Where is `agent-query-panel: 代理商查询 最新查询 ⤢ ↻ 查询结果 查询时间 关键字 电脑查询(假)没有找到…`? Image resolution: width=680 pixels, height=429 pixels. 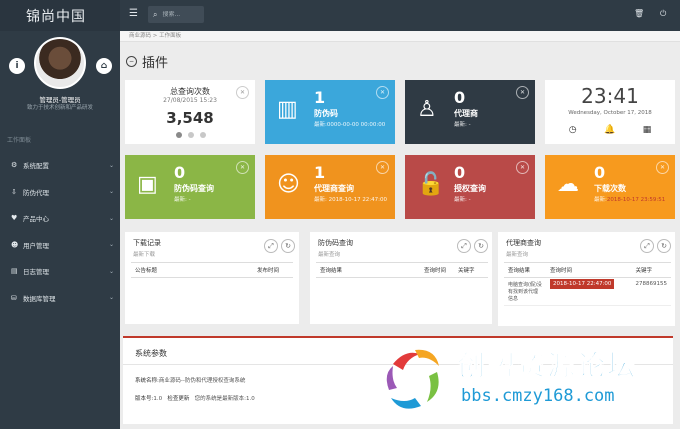 agent-query-panel: 代理商查询 最新查询 ⤢ ↻ 查询结果 查询时间 关键字 电脑查询(假)没有找到… is located at coordinates (586, 279).